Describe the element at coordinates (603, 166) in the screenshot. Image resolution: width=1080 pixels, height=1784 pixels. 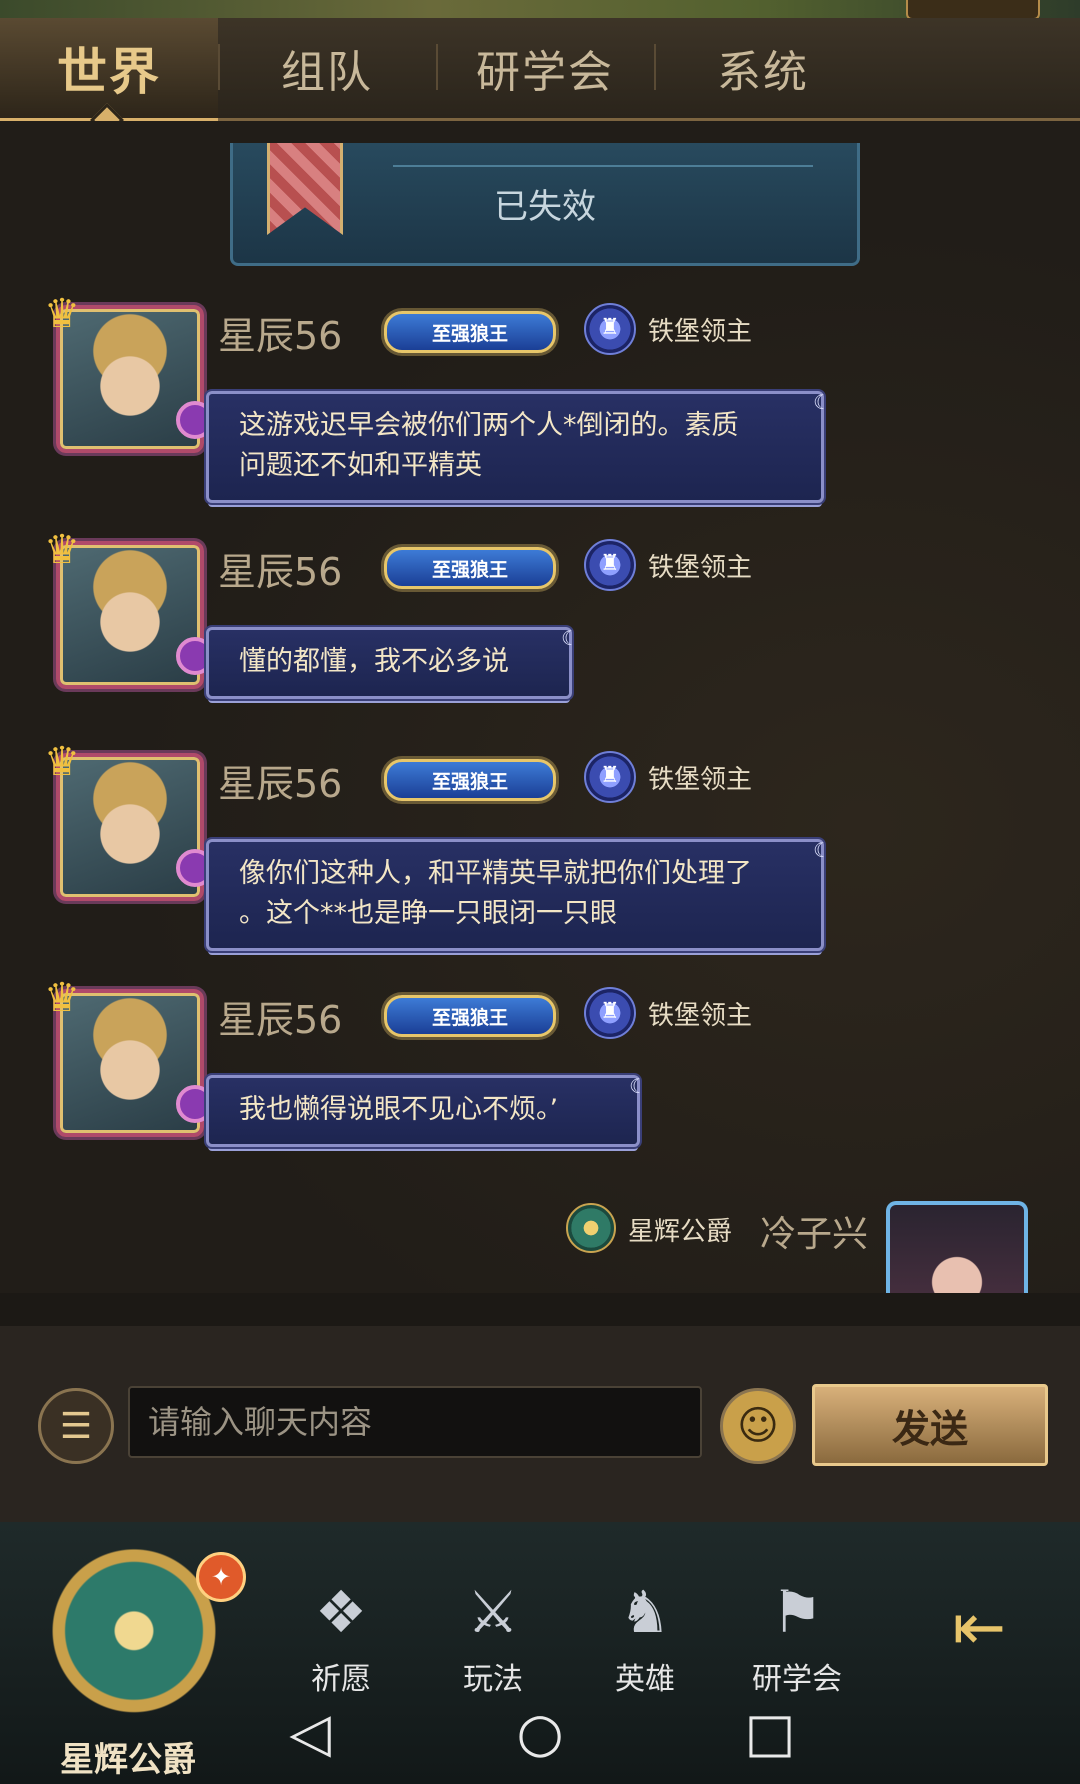
I see `divider` at that location.